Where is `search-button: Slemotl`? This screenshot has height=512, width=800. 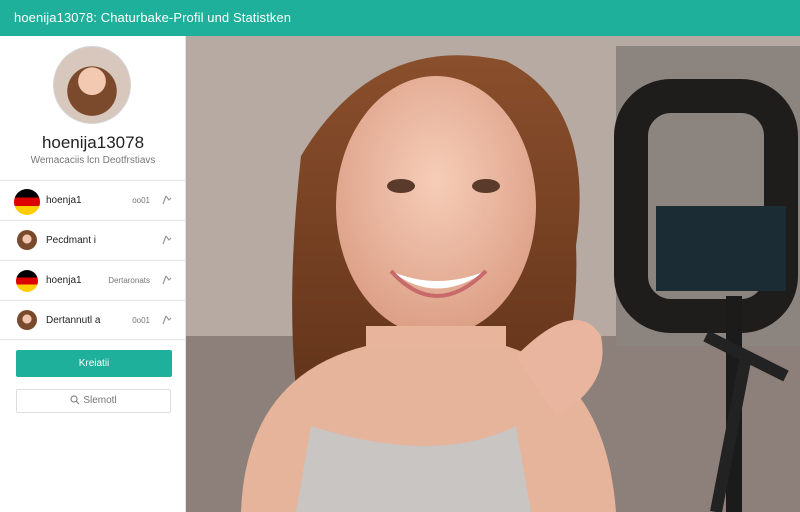
search-button: Slemotl is located at coordinates (93, 401).